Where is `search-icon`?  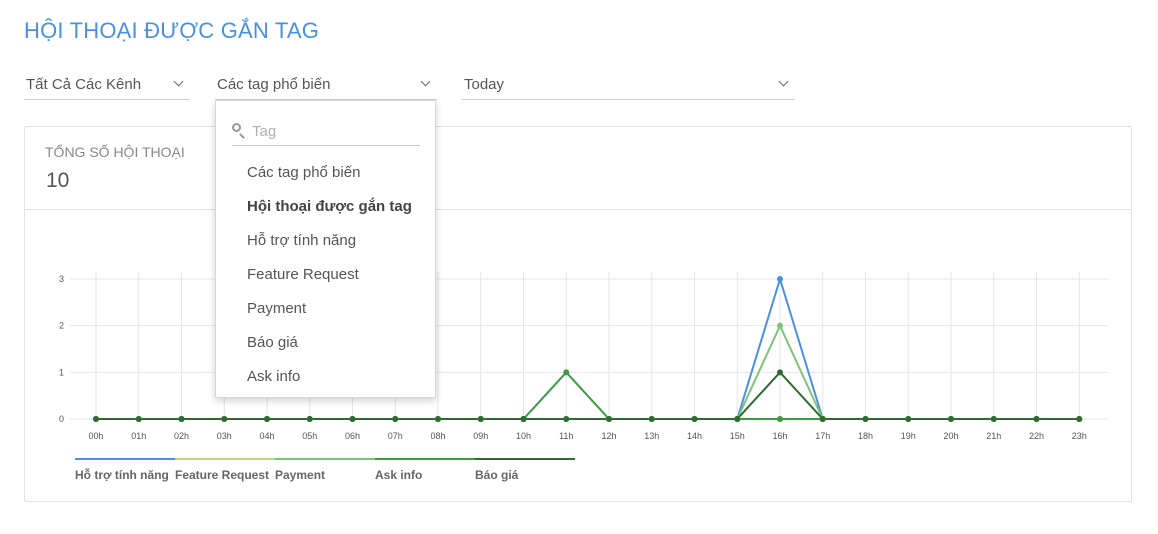 search-icon is located at coordinates (236, 127).